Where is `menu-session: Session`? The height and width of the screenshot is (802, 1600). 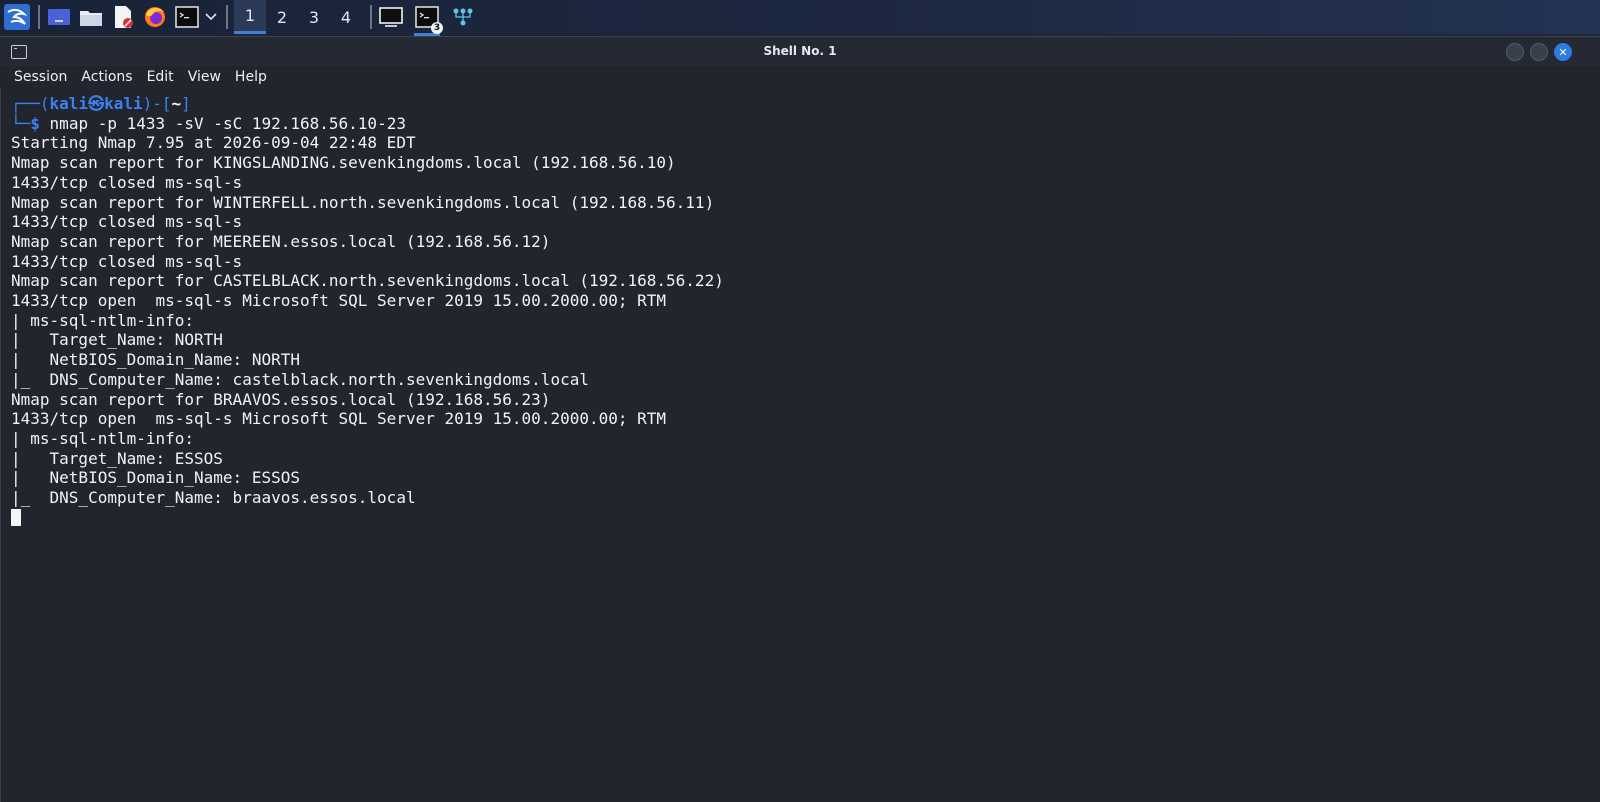 menu-session: Session is located at coordinates (40, 77).